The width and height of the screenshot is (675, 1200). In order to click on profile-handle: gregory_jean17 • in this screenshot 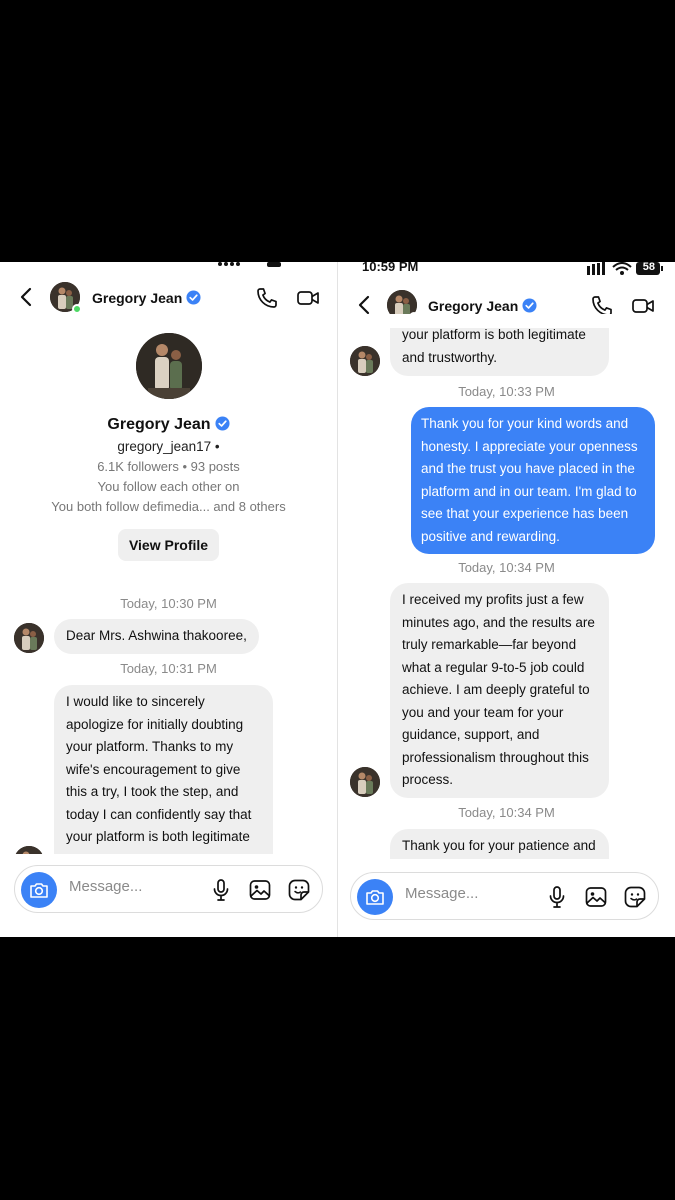, I will do `click(168, 446)`.